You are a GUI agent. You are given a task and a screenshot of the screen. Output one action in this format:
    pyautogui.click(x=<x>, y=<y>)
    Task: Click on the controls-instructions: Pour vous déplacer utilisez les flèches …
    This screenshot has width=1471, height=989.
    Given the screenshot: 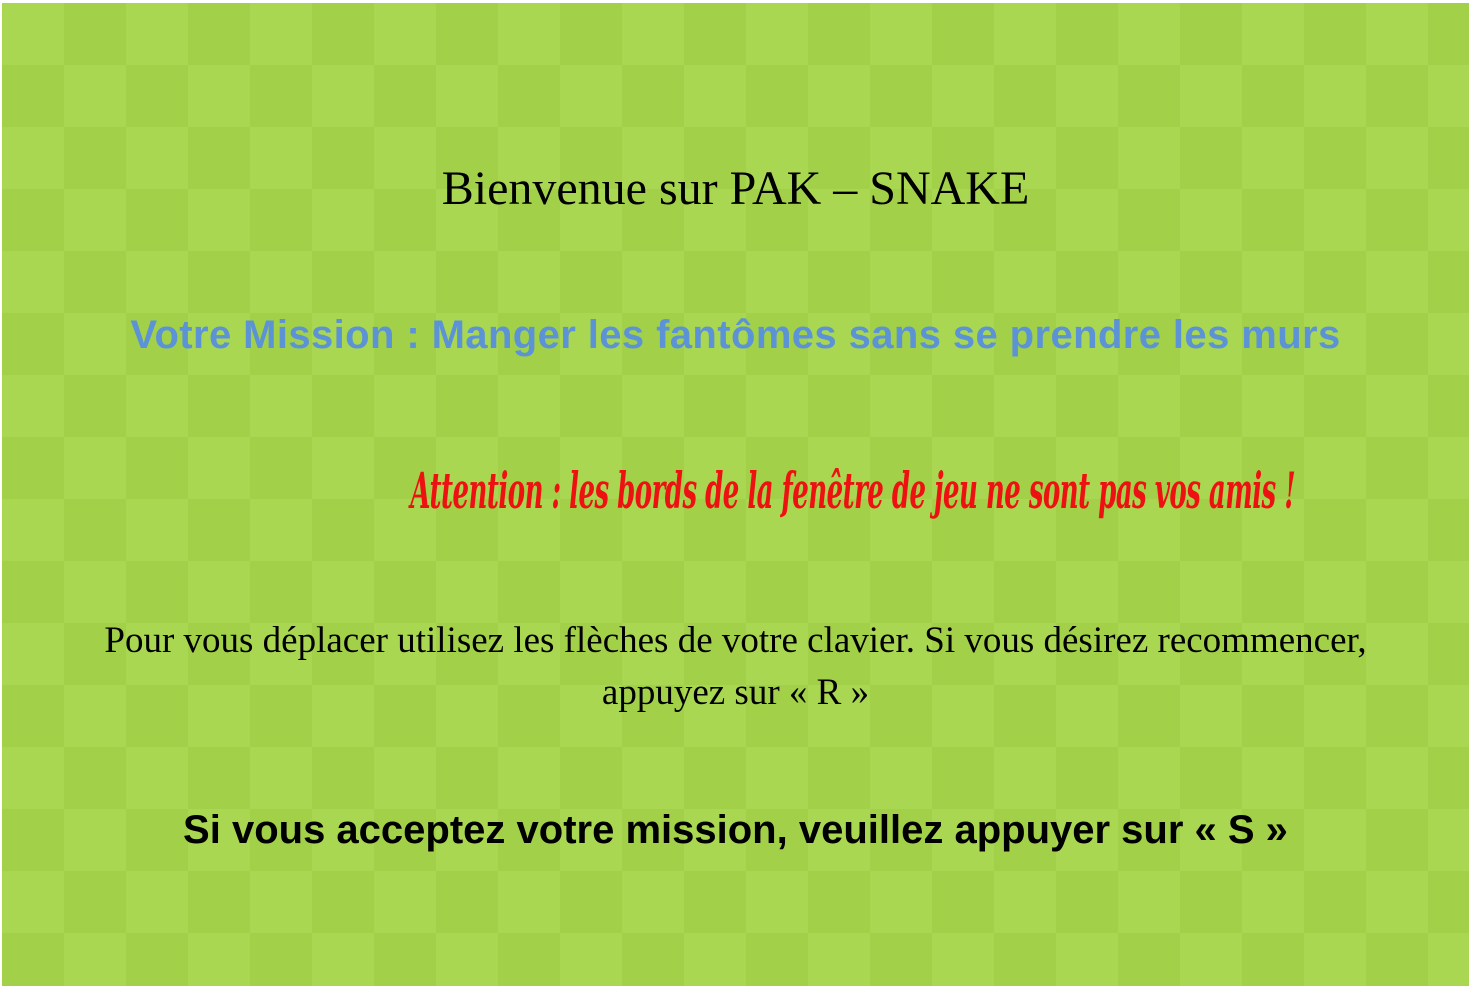 What is the action you would take?
    pyautogui.click(x=735, y=667)
    